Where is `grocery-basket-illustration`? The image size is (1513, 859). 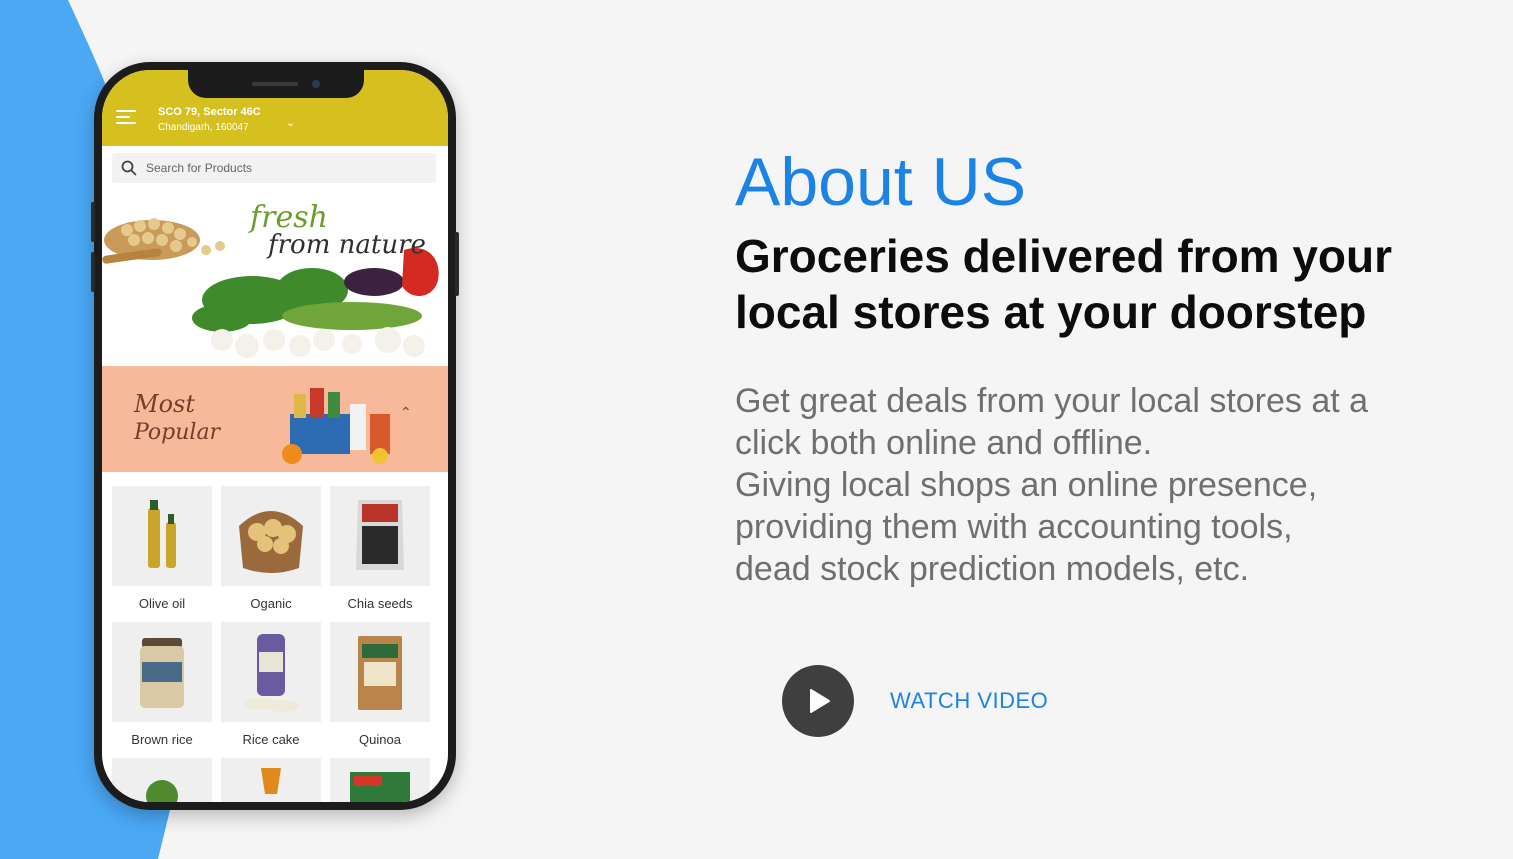 grocery-basket-illustration is located at coordinates (336, 426).